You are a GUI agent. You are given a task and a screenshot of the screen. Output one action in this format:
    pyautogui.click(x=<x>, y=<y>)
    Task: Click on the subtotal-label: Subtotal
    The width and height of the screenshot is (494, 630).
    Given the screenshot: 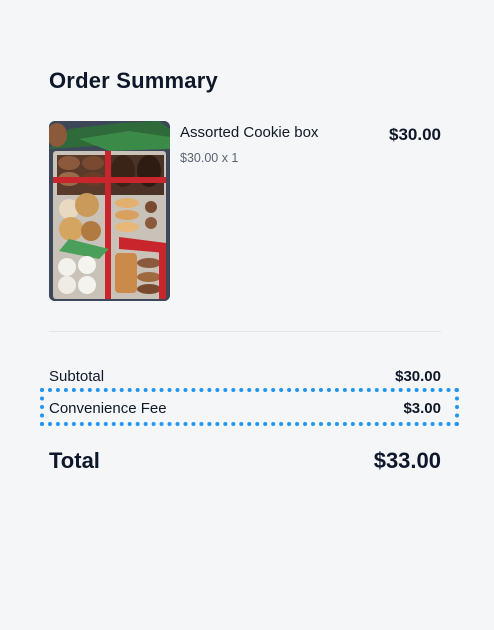 What is the action you would take?
    pyautogui.click(x=77, y=376)
    